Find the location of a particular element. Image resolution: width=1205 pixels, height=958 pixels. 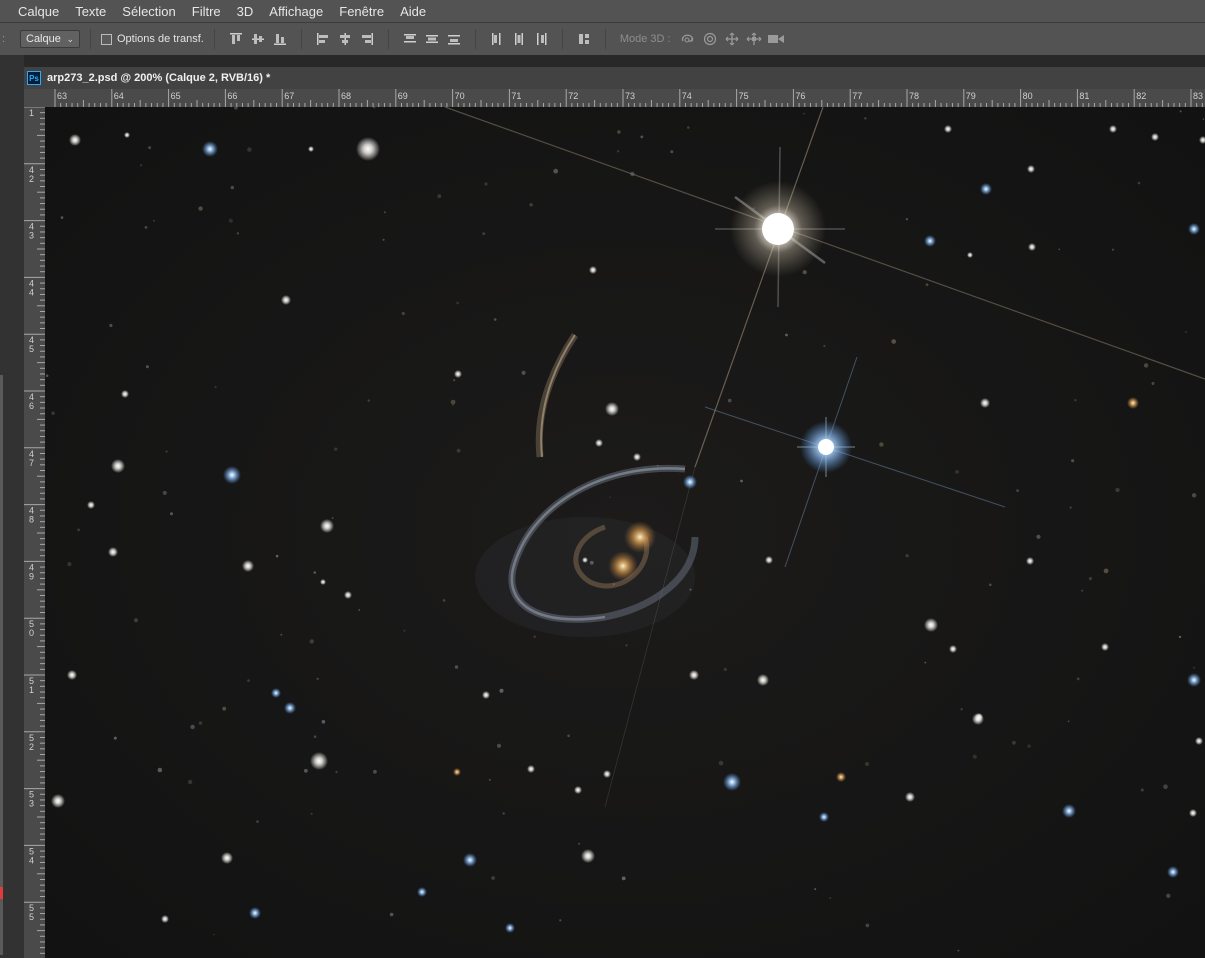

transform-controls-label: Options de transf. is located at coordinates (160, 39).